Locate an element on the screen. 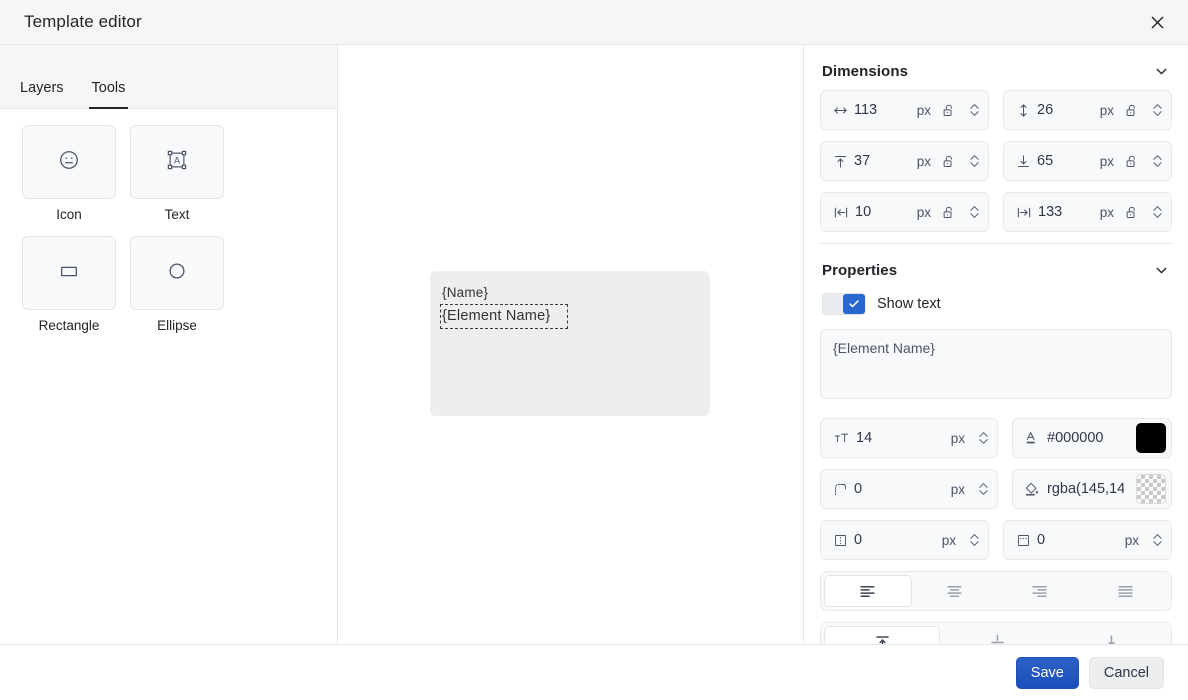  bottom-offset-unit: px is located at coordinates (1106, 161).